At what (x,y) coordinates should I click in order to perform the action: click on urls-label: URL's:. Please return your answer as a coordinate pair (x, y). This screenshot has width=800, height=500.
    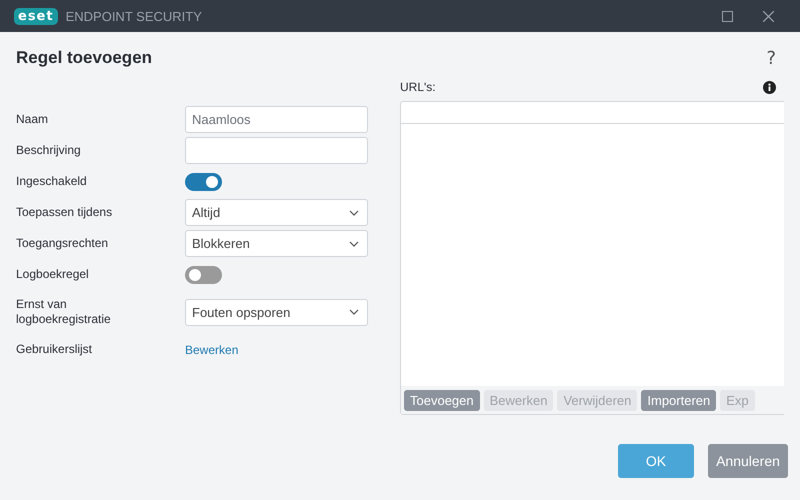
    Looking at the image, I should click on (418, 87).